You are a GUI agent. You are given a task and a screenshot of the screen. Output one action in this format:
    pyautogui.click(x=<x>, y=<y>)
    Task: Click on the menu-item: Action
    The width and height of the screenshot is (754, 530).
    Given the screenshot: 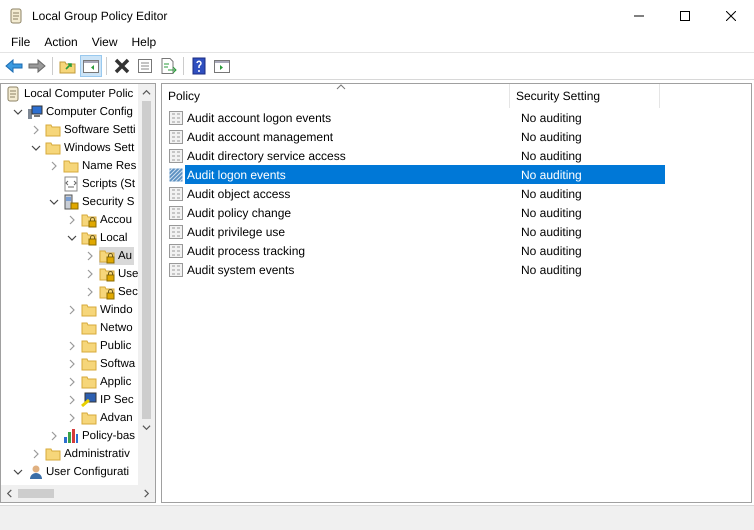 What is the action you would take?
    pyautogui.click(x=61, y=42)
    